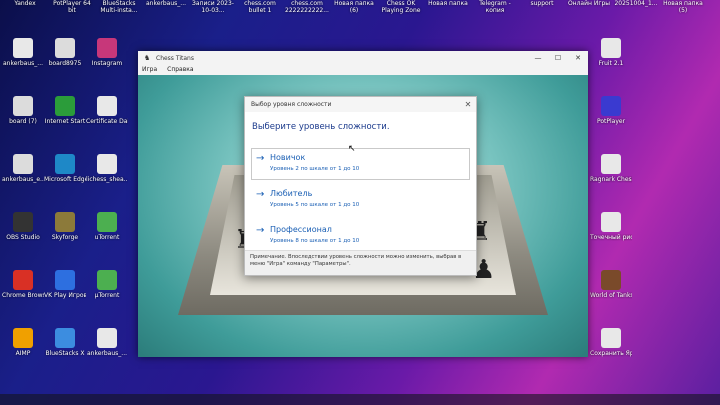  I want to click on desktop-icon: Skyforge, so click(65, 226).